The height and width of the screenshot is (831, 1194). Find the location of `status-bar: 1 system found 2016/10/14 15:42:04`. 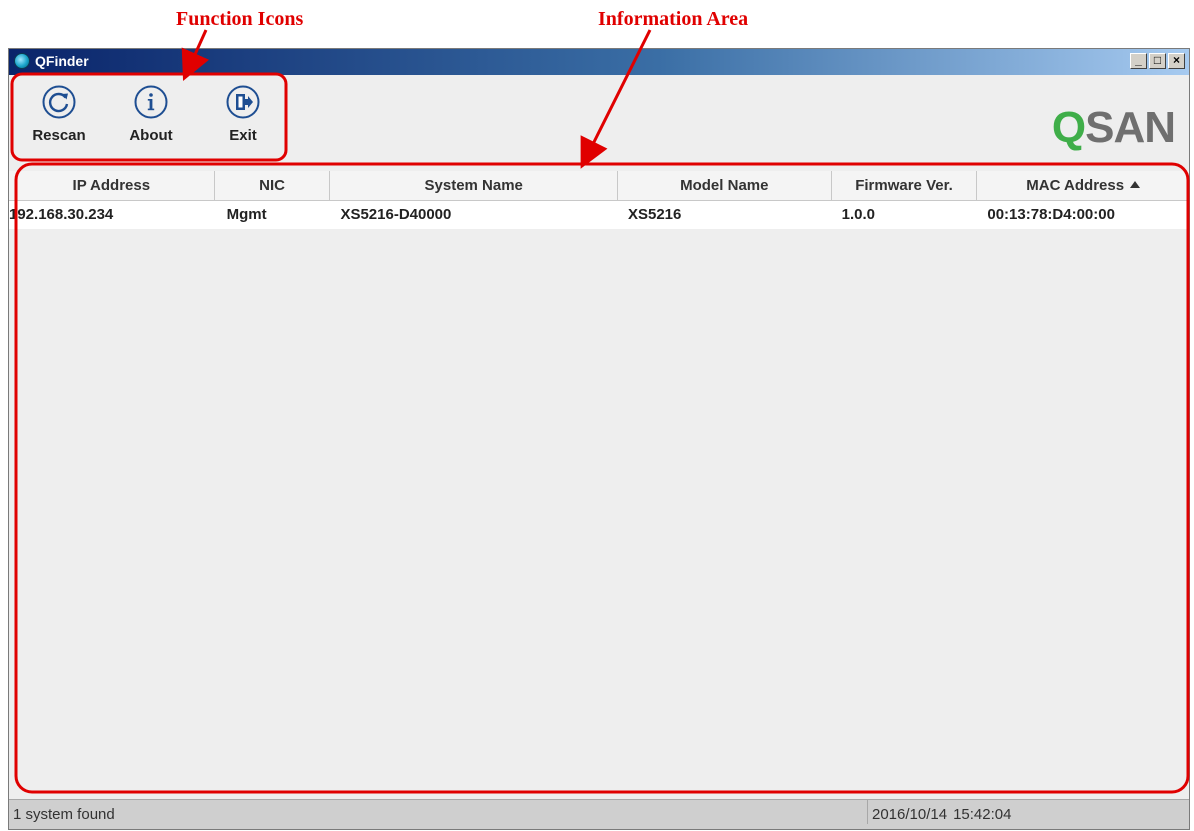

status-bar: 1 system found 2016/10/14 15:42:04 is located at coordinates (599, 814).